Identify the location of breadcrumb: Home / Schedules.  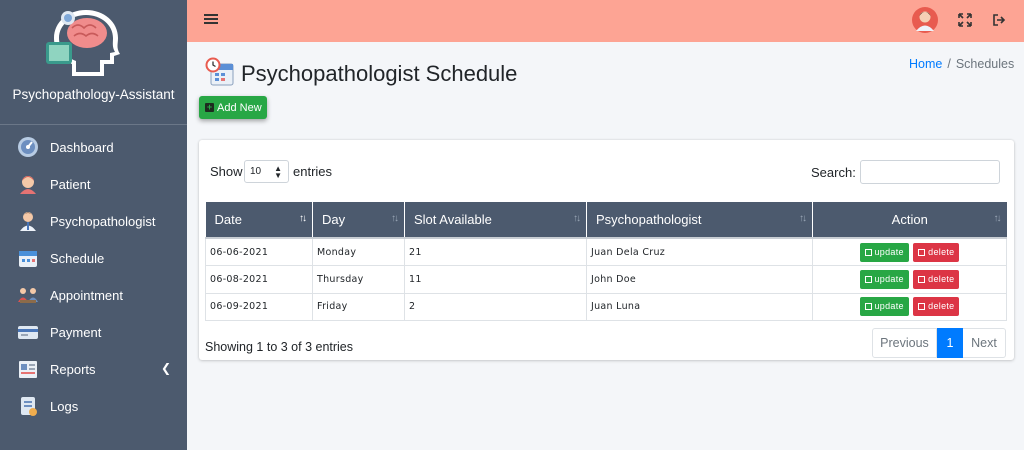
(961, 64).